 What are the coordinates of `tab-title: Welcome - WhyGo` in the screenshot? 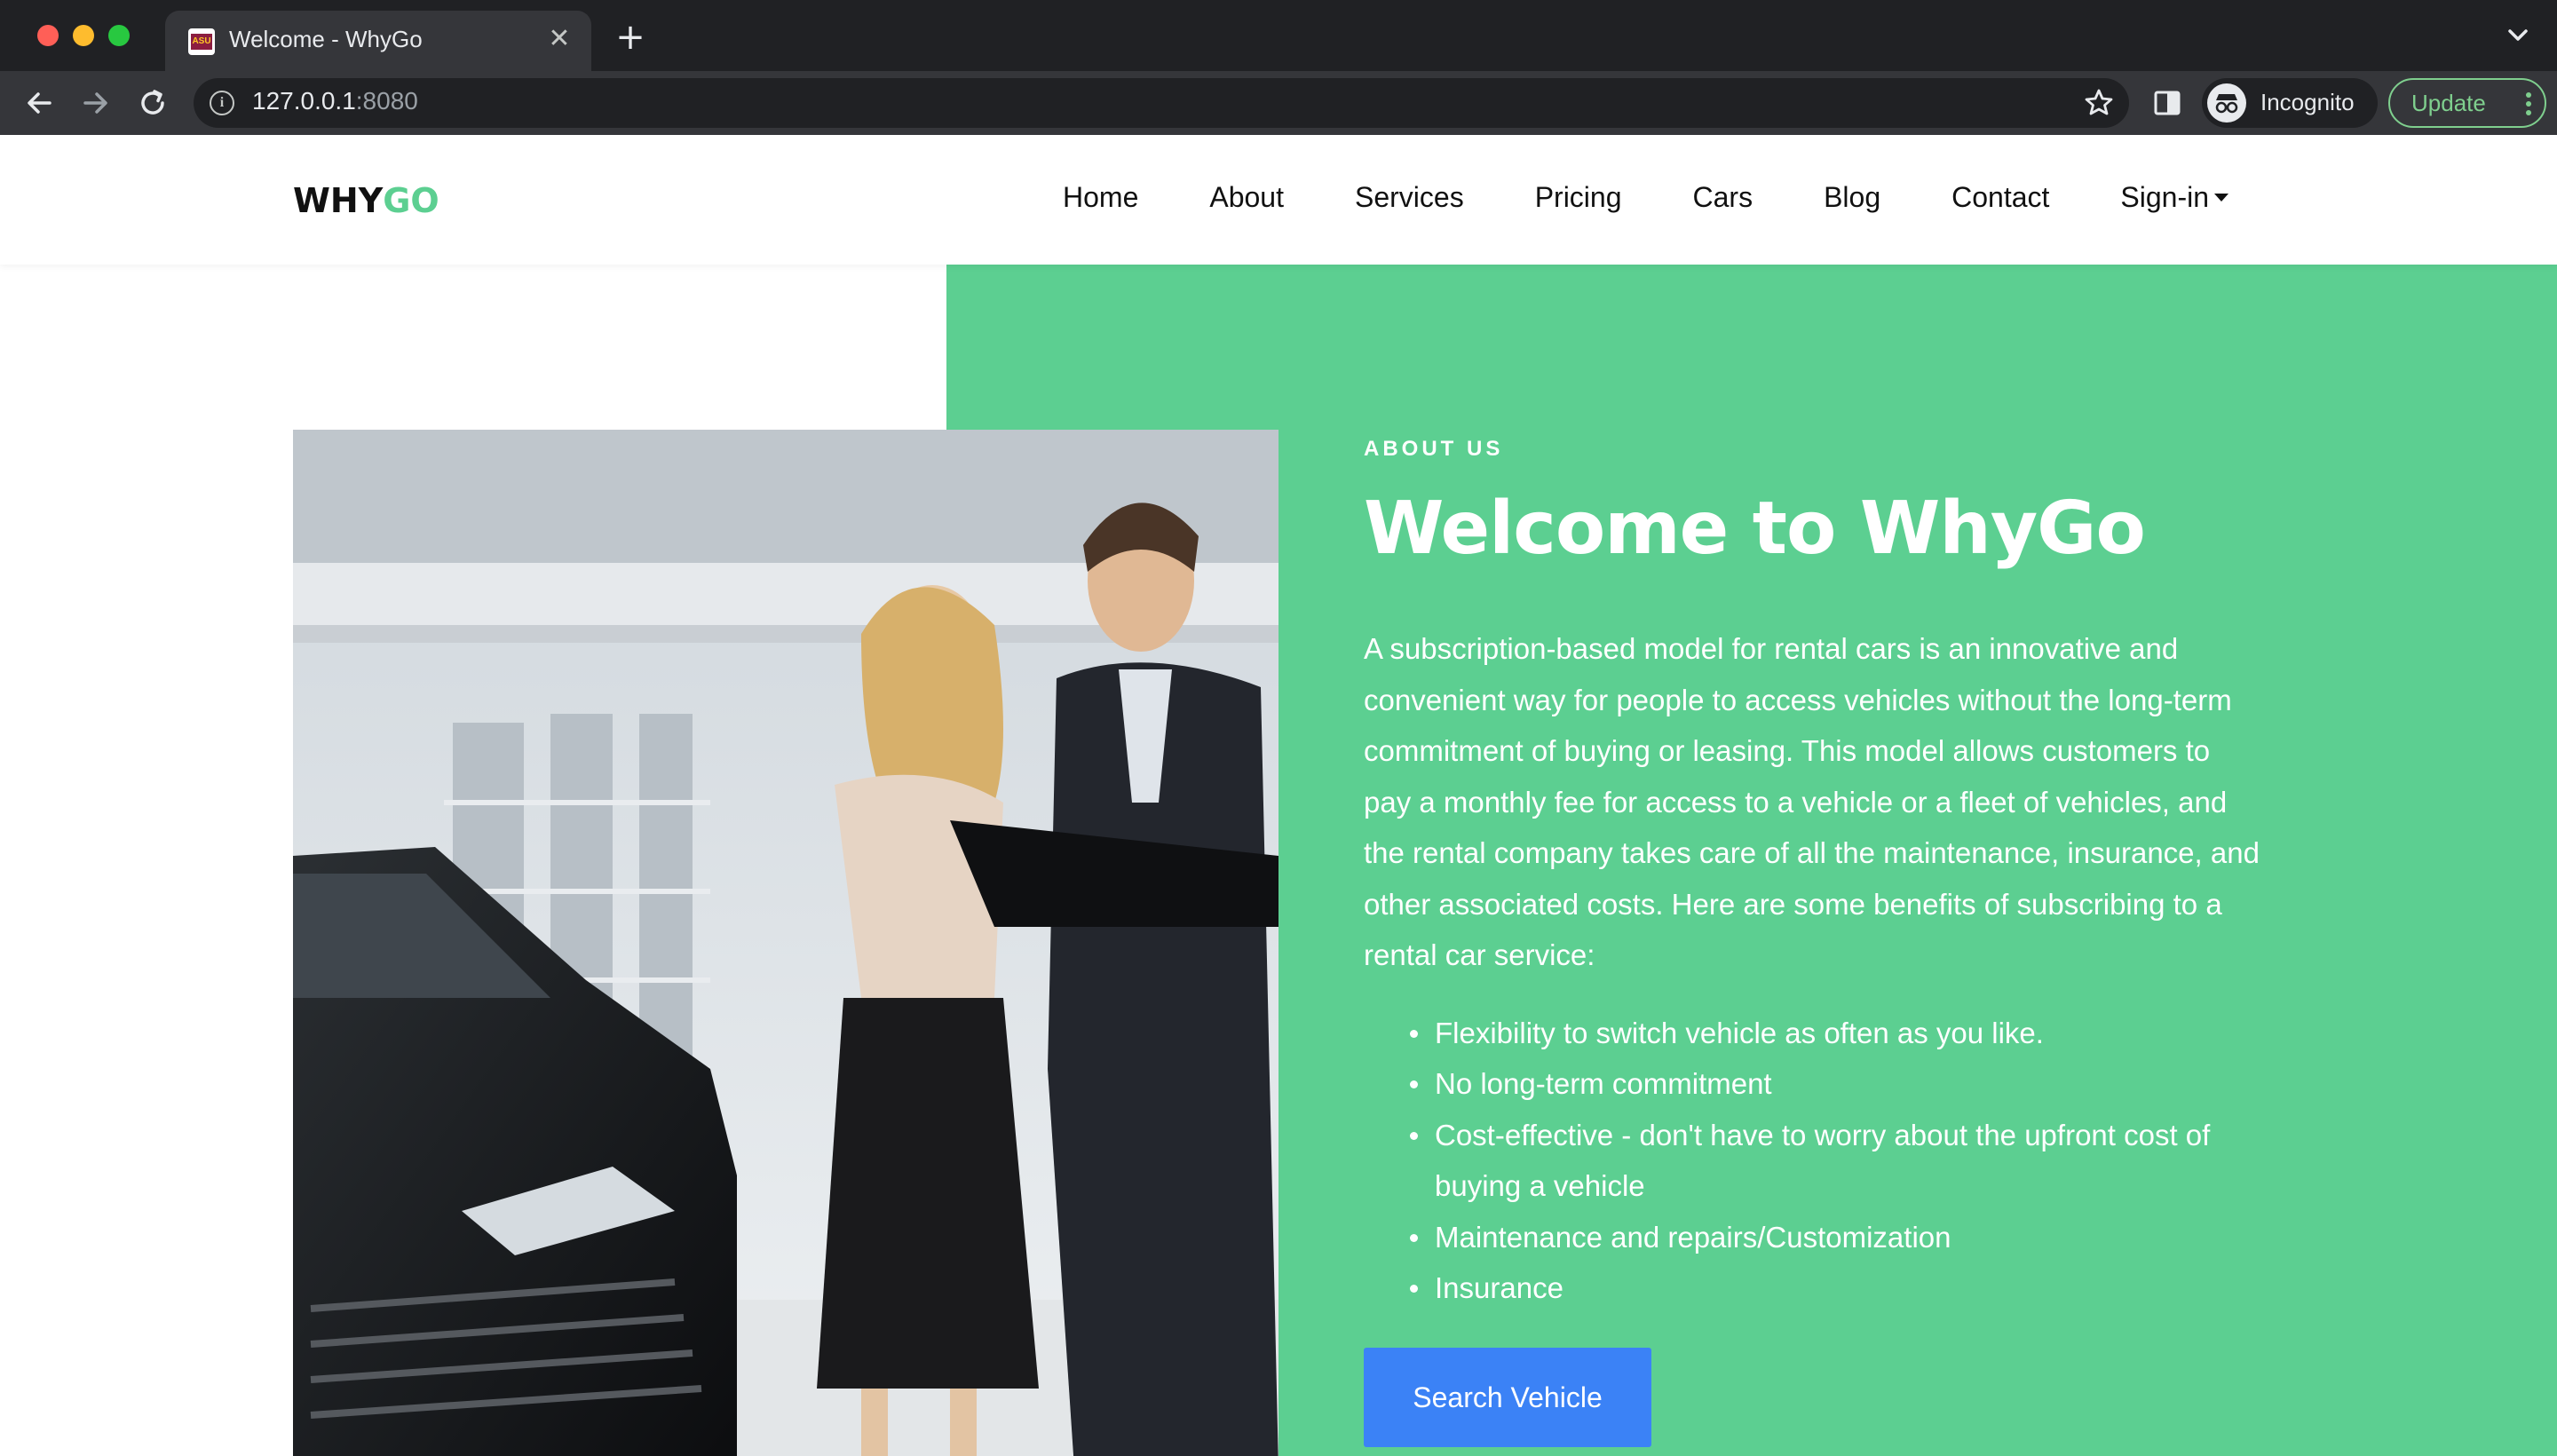 It's located at (326, 39).